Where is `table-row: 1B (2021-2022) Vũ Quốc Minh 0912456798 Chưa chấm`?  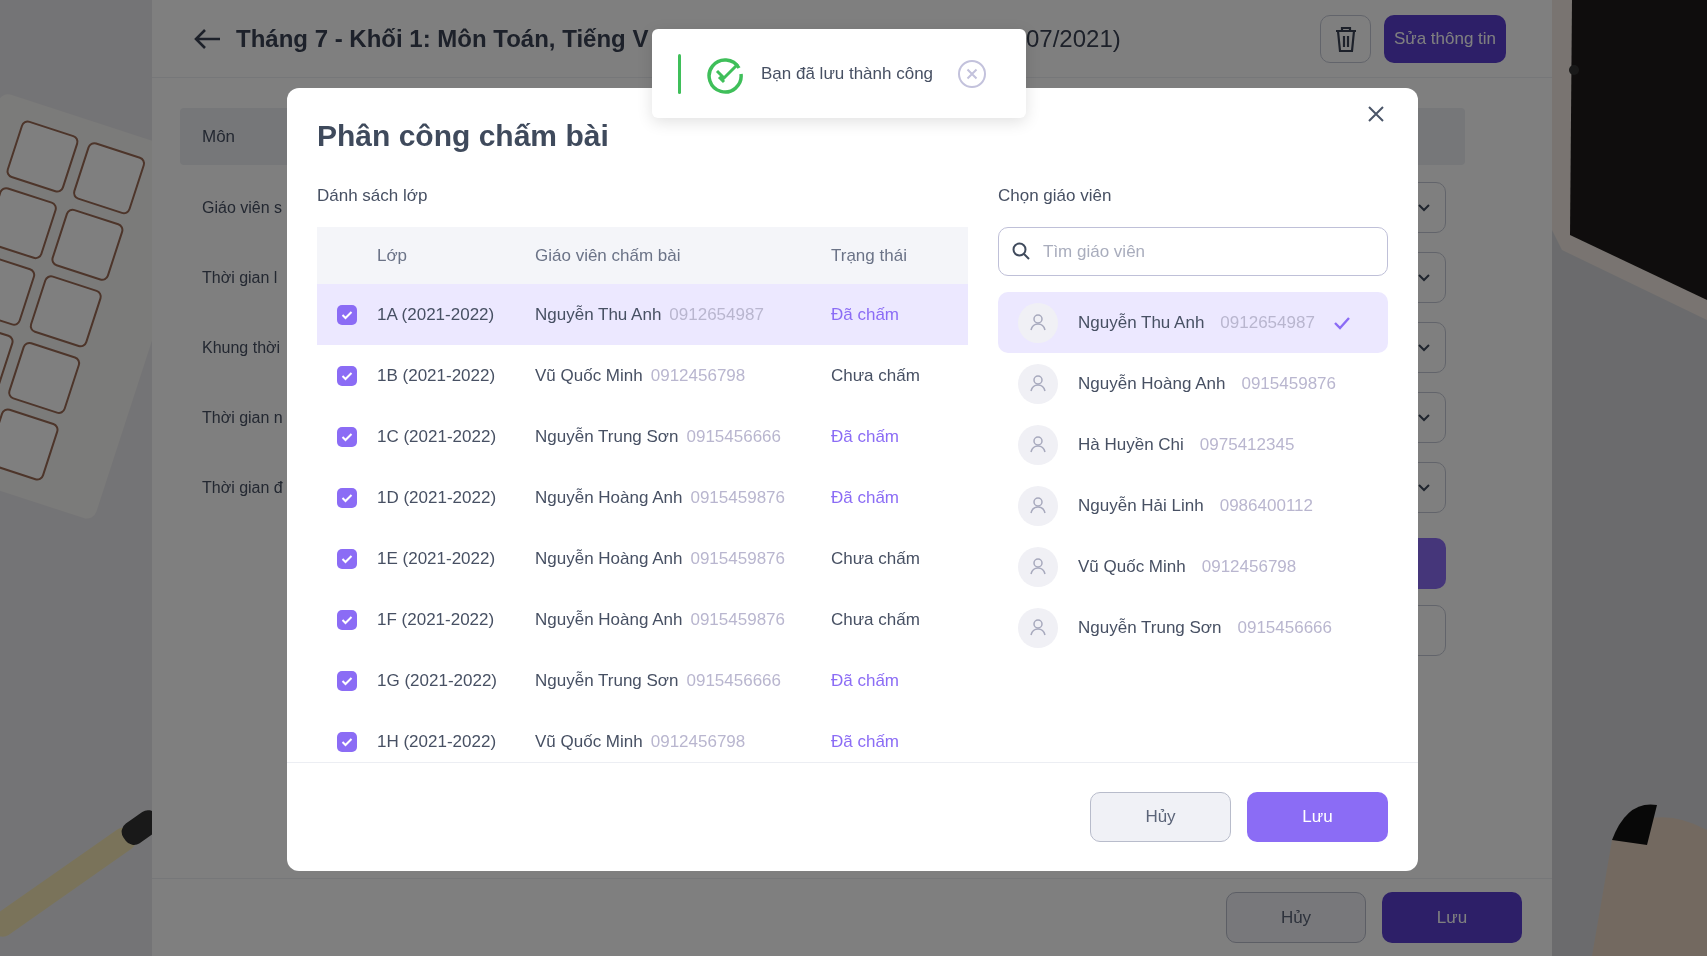
table-row: 1B (2021-2022) Vũ Quốc Minh 0912456798 Chưa chấm is located at coordinates (642, 375).